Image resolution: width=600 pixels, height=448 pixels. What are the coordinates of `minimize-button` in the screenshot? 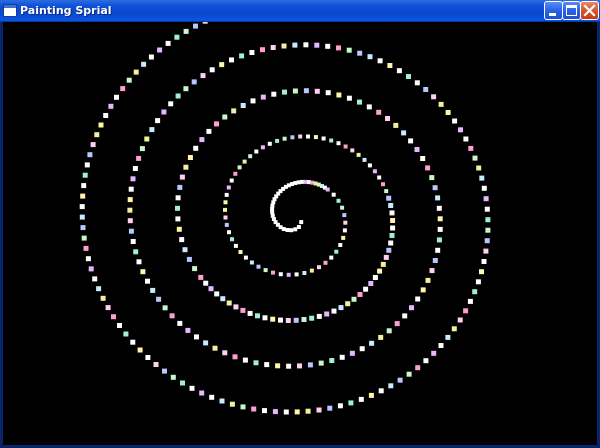 It's located at (553, 10).